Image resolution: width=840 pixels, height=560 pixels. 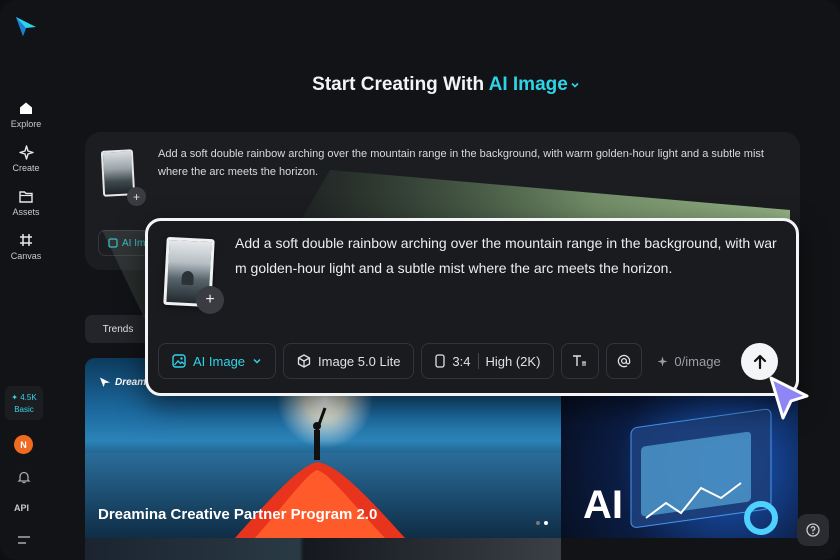 What do you see at coordinates (359, 361) in the screenshot?
I see `model-selector-label: Image 5.0 Lite` at bounding box center [359, 361].